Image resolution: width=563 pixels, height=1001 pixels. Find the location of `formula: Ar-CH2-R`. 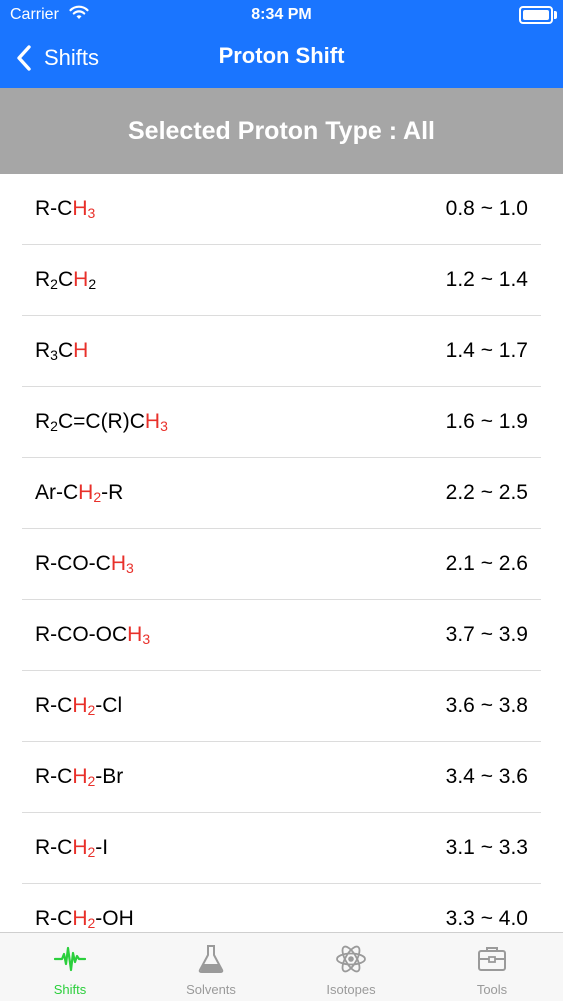

formula: Ar-CH2-R is located at coordinates (79, 493).